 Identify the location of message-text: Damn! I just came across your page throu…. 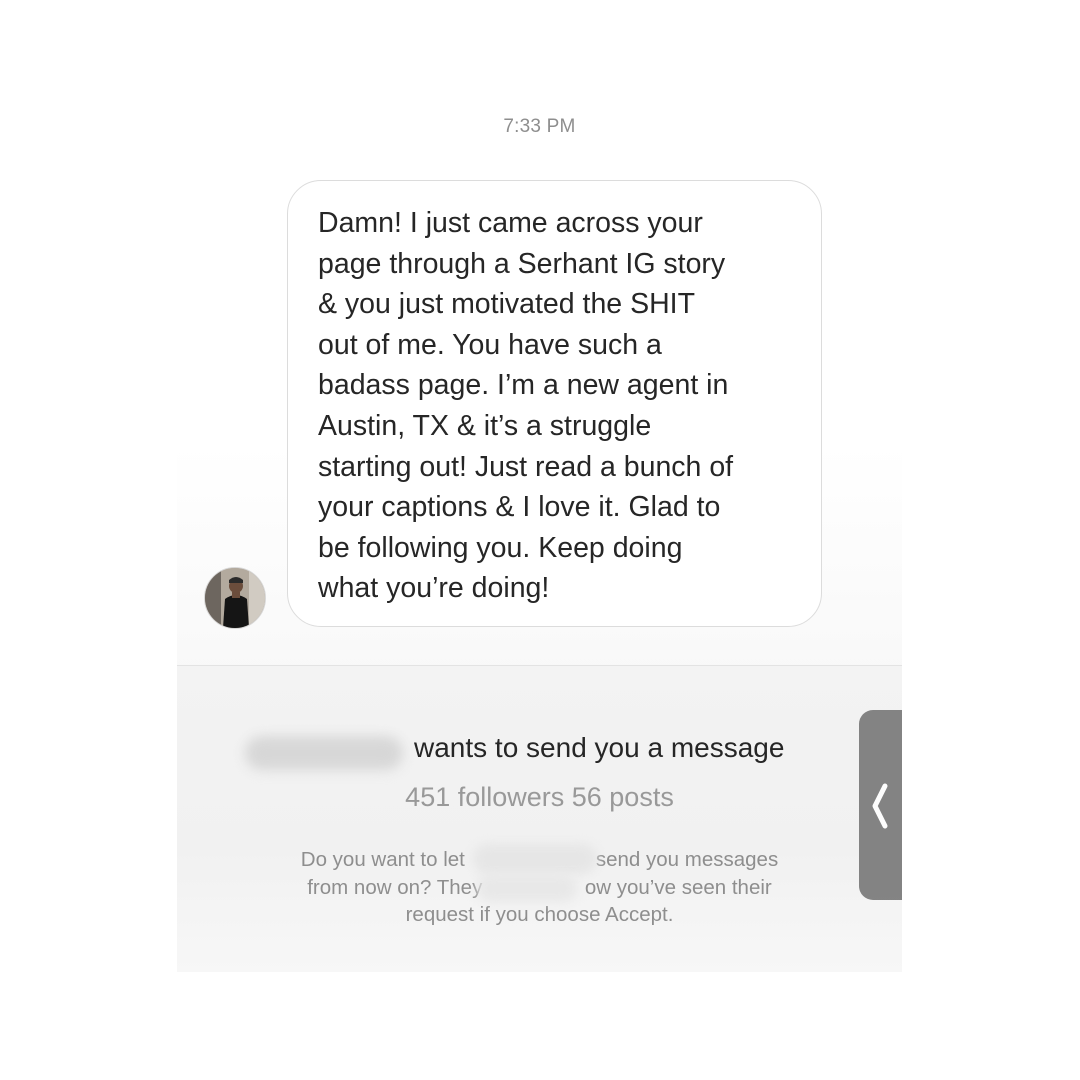
(526, 406).